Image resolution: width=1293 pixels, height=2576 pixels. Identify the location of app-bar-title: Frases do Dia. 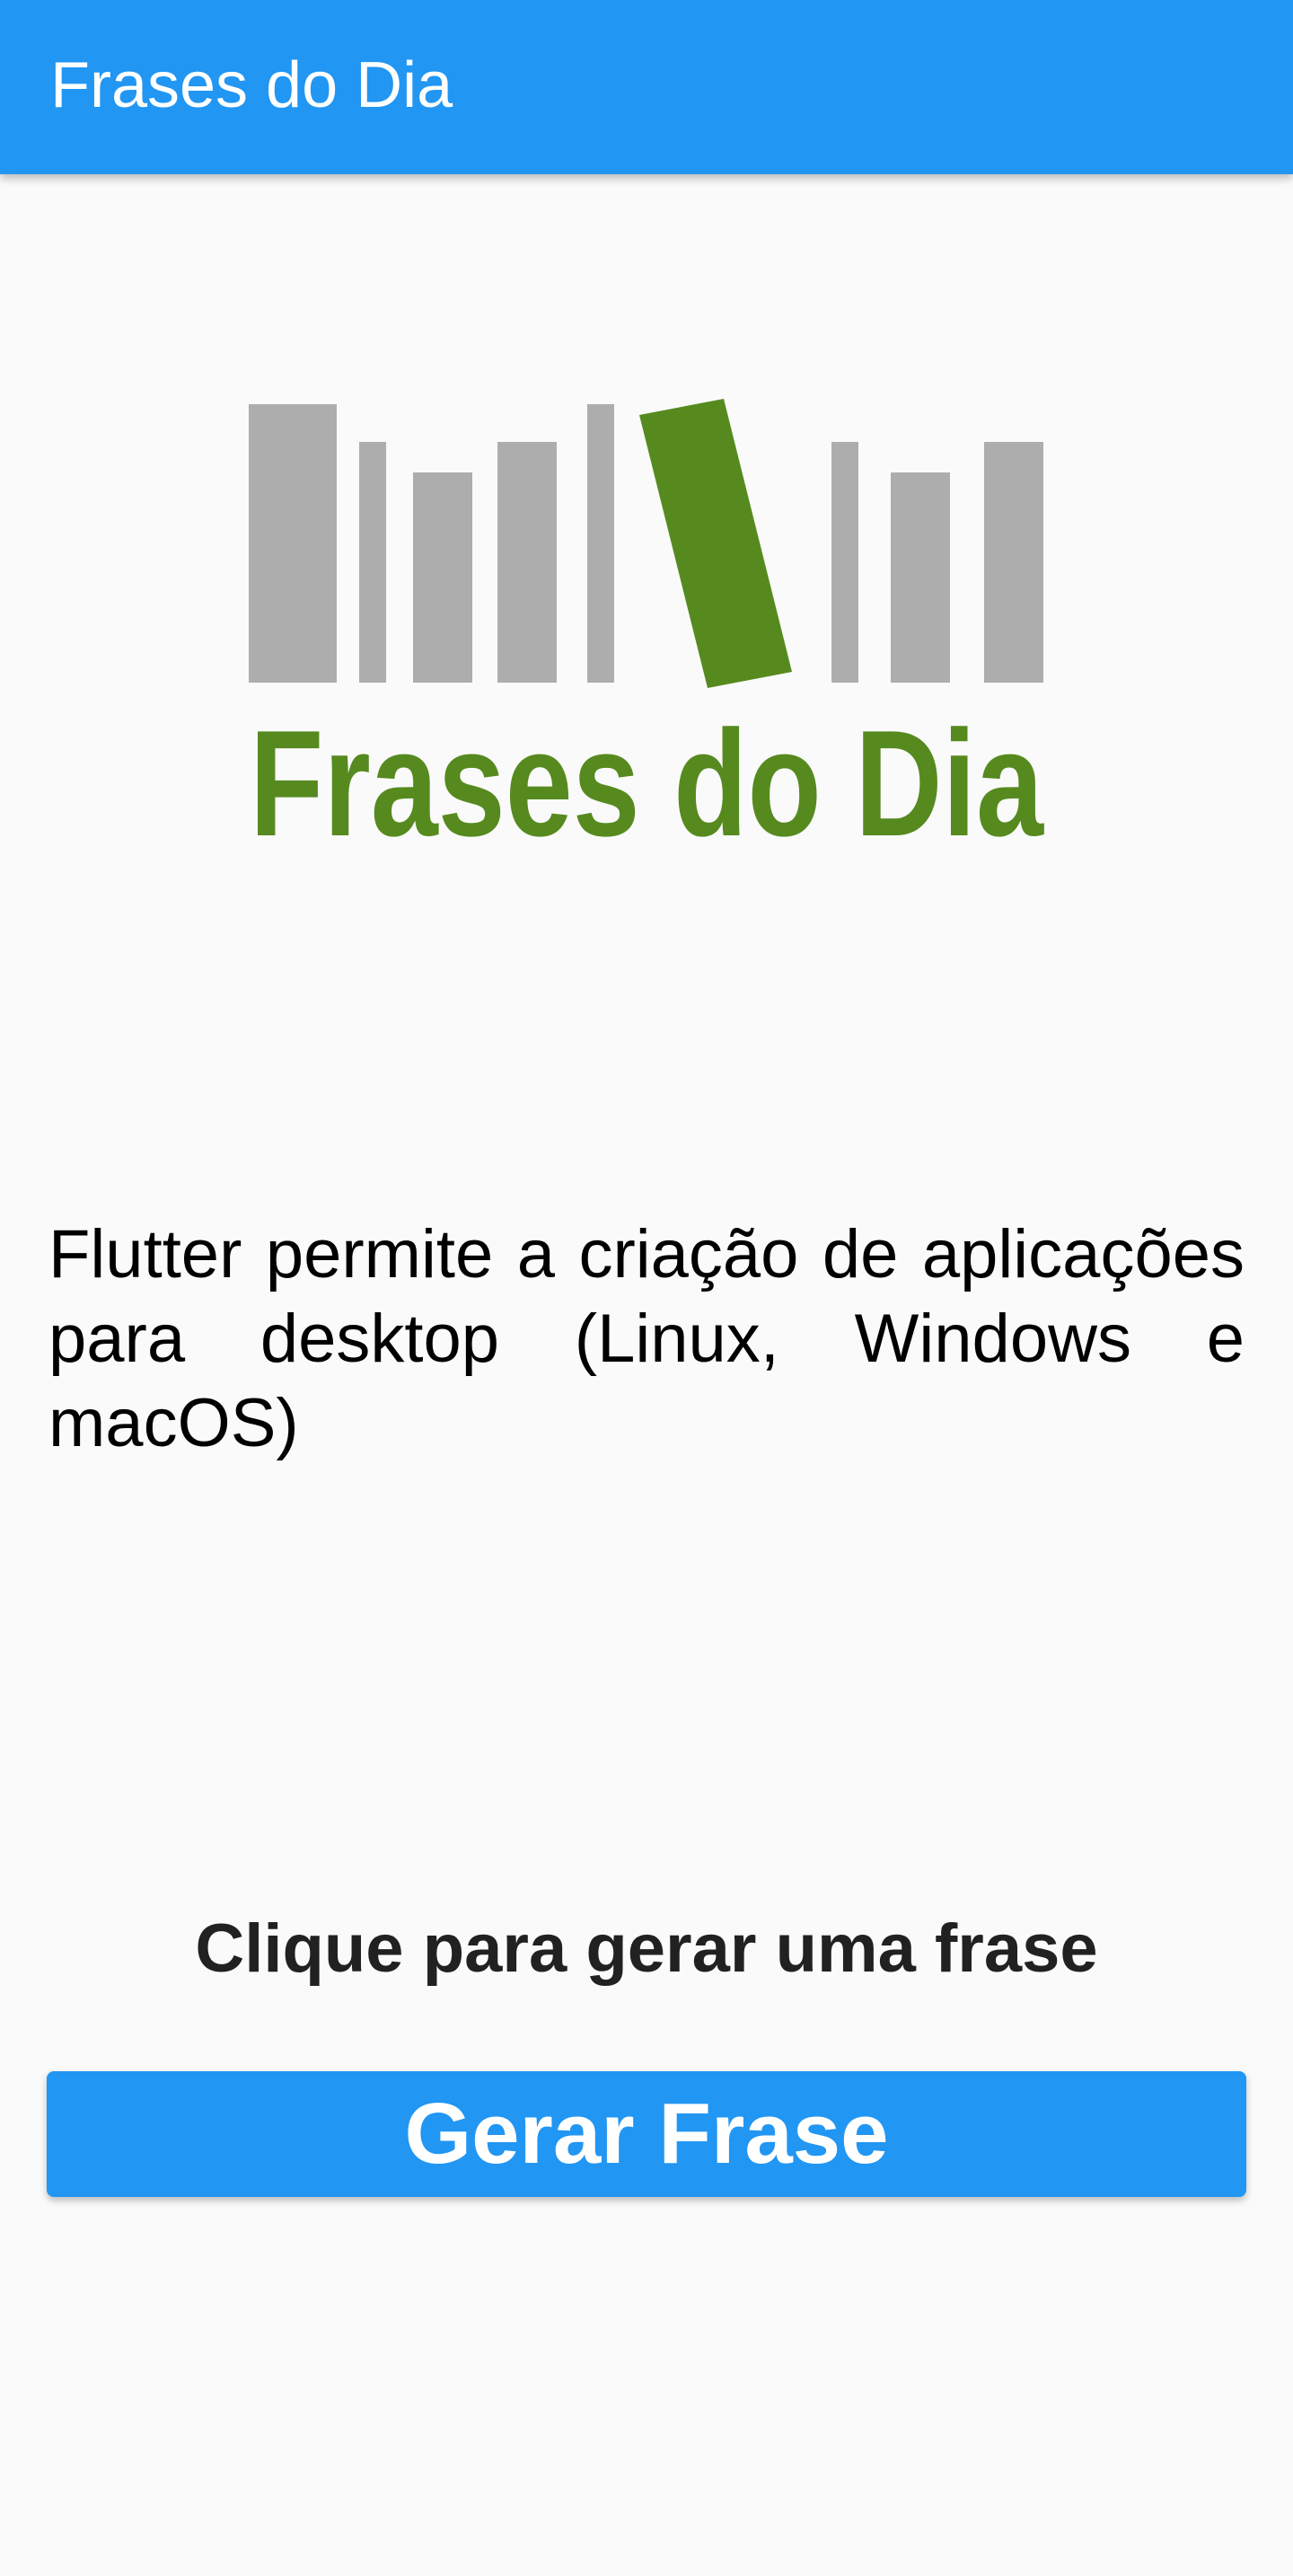
(251, 85).